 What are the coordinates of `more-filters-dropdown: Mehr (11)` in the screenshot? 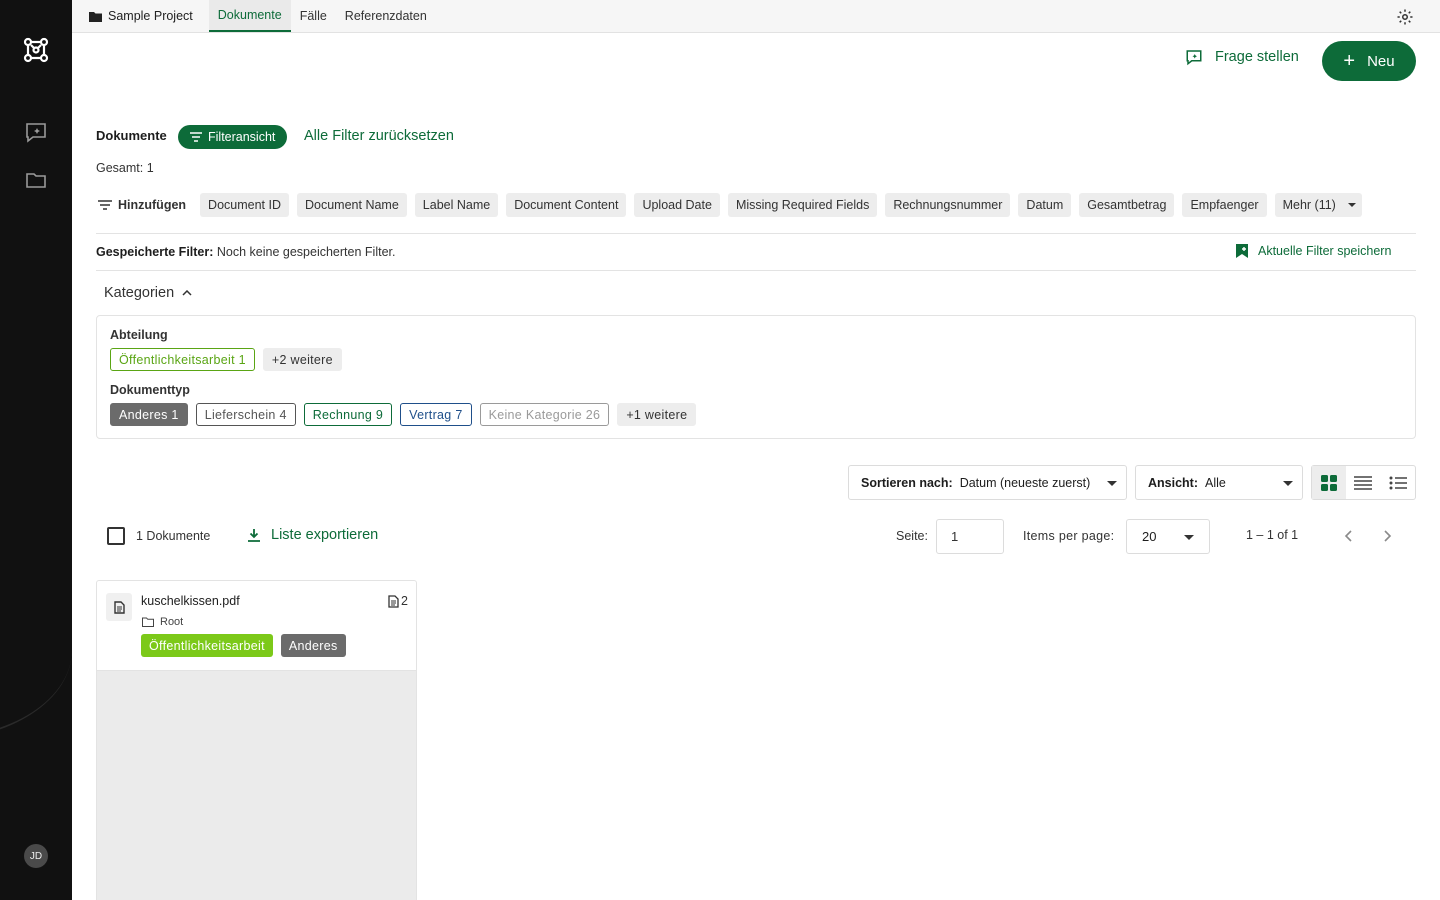 It's located at (1318, 205).